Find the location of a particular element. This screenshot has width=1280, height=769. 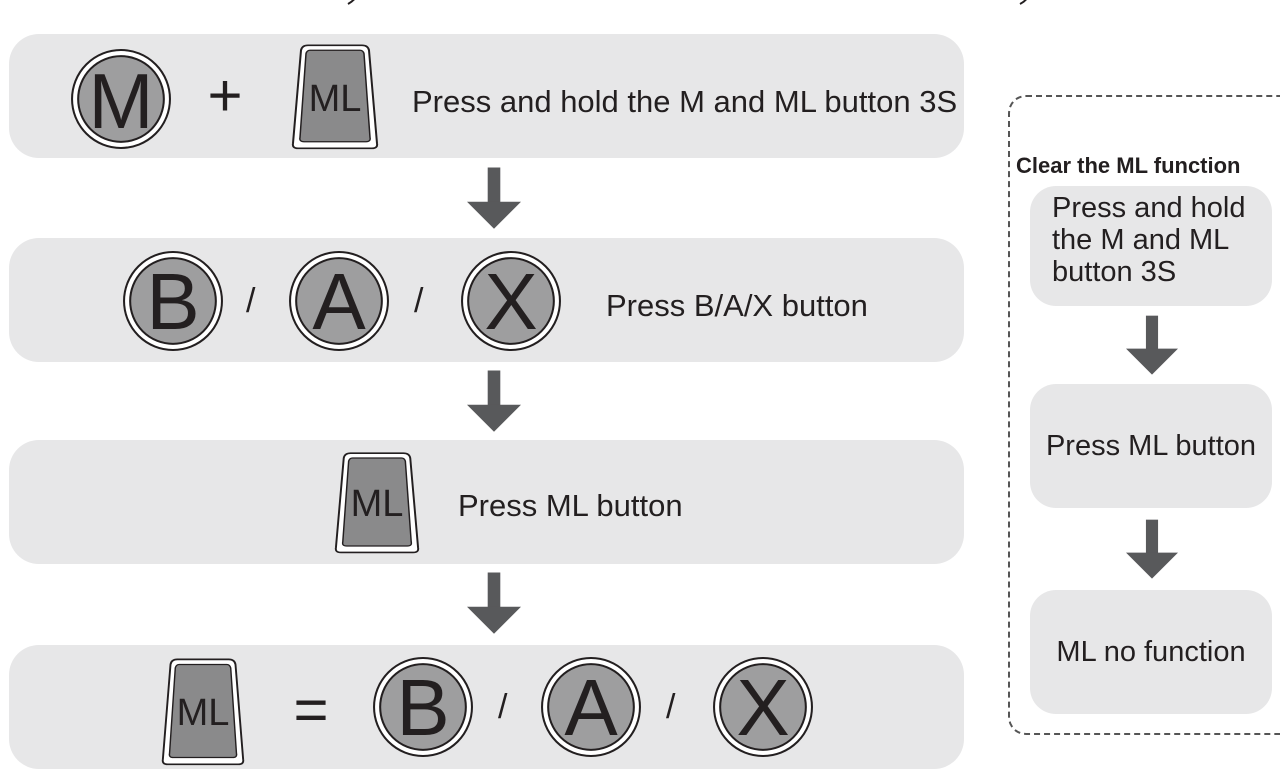

m-button-letter: M is located at coordinates (121, 101).